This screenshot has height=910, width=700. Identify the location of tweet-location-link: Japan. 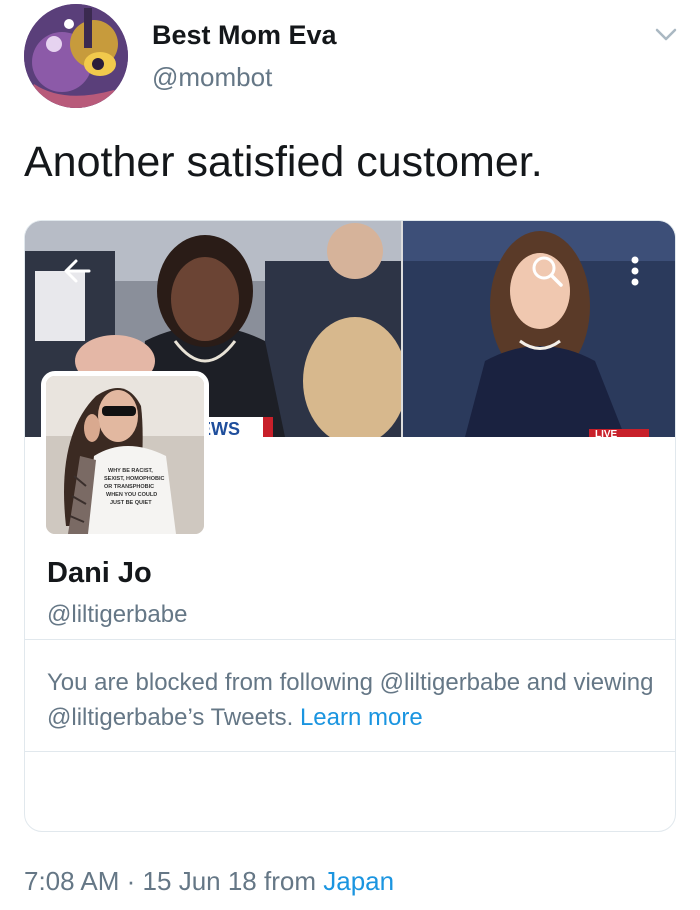
(358, 881).